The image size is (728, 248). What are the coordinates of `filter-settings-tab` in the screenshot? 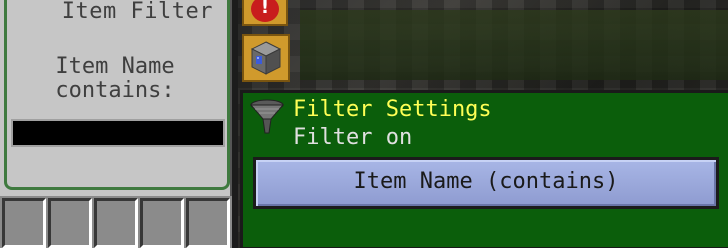 It's located at (266, 58).